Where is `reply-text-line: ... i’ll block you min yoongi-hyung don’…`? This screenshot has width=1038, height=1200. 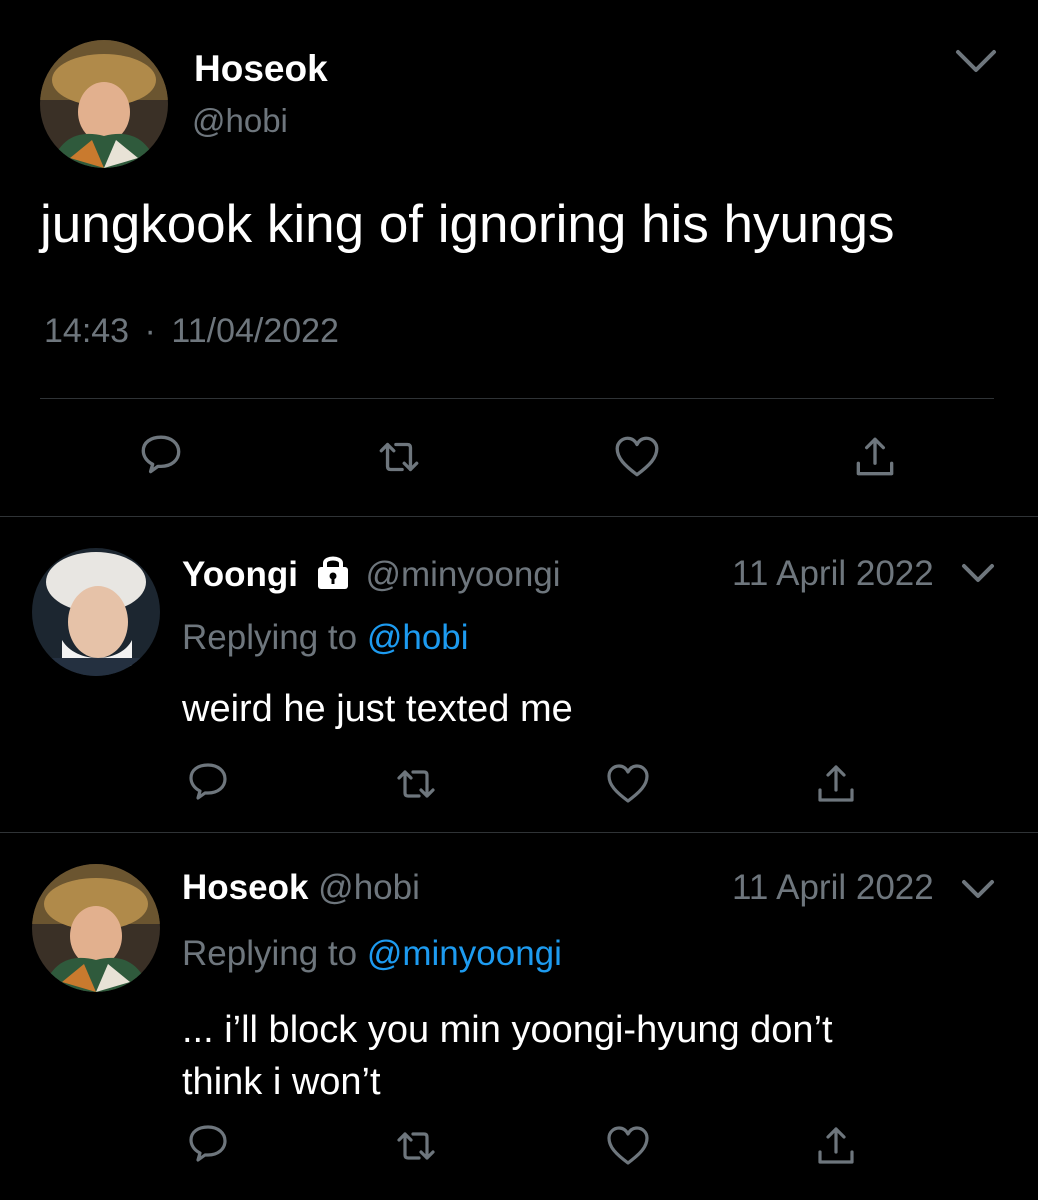 reply-text-line: ... i’ll block you min yoongi-hyung don’… is located at coordinates (507, 1030).